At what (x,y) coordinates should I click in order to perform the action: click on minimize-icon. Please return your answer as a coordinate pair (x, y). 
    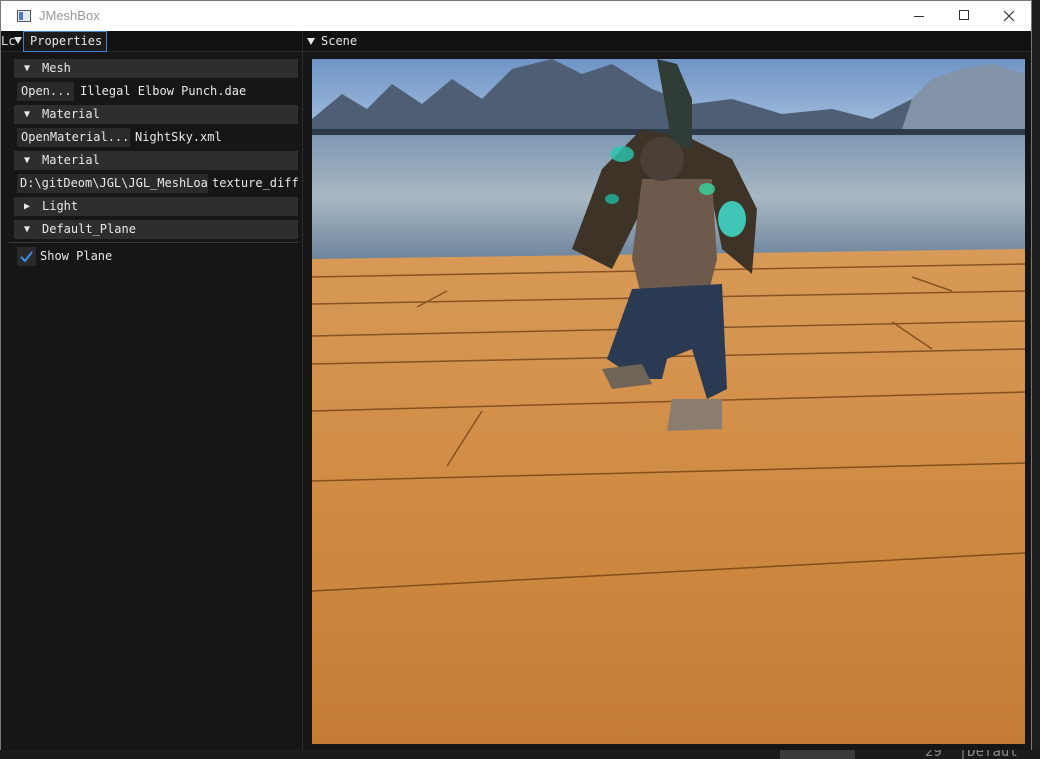
    Looking at the image, I should click on (919, 16).